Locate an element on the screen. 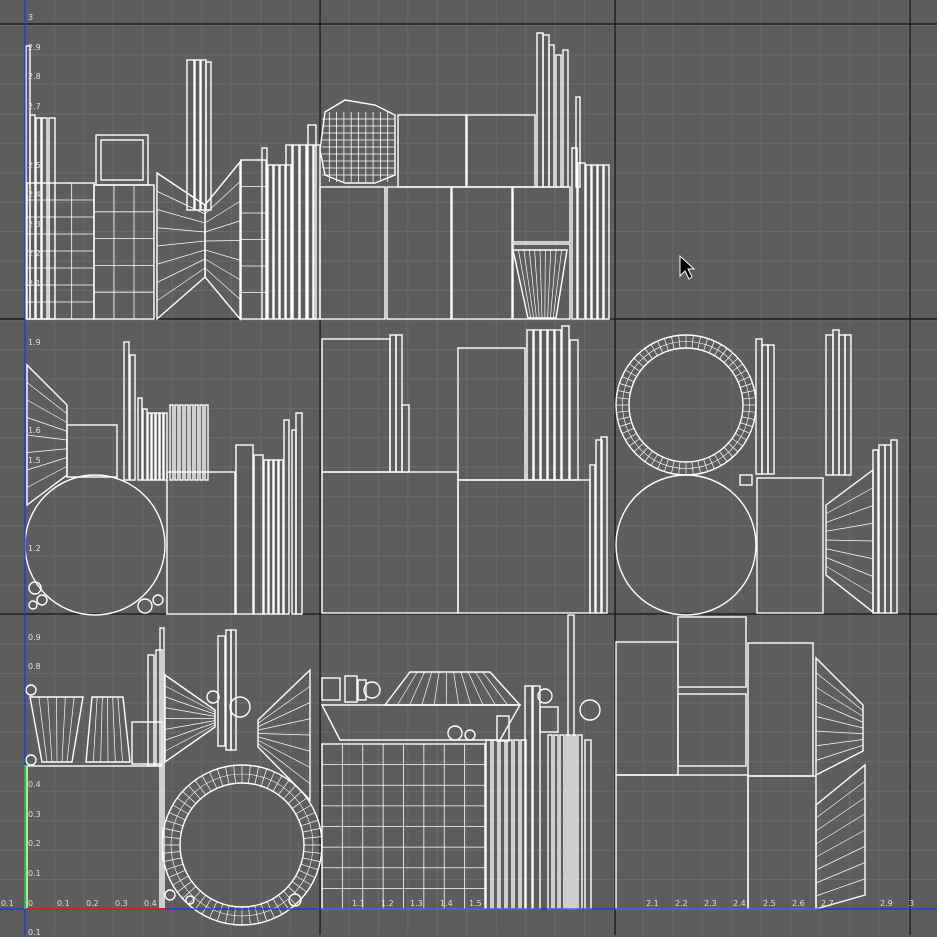  u-tick-label: 1.4 is located at coordinates (446, 903).